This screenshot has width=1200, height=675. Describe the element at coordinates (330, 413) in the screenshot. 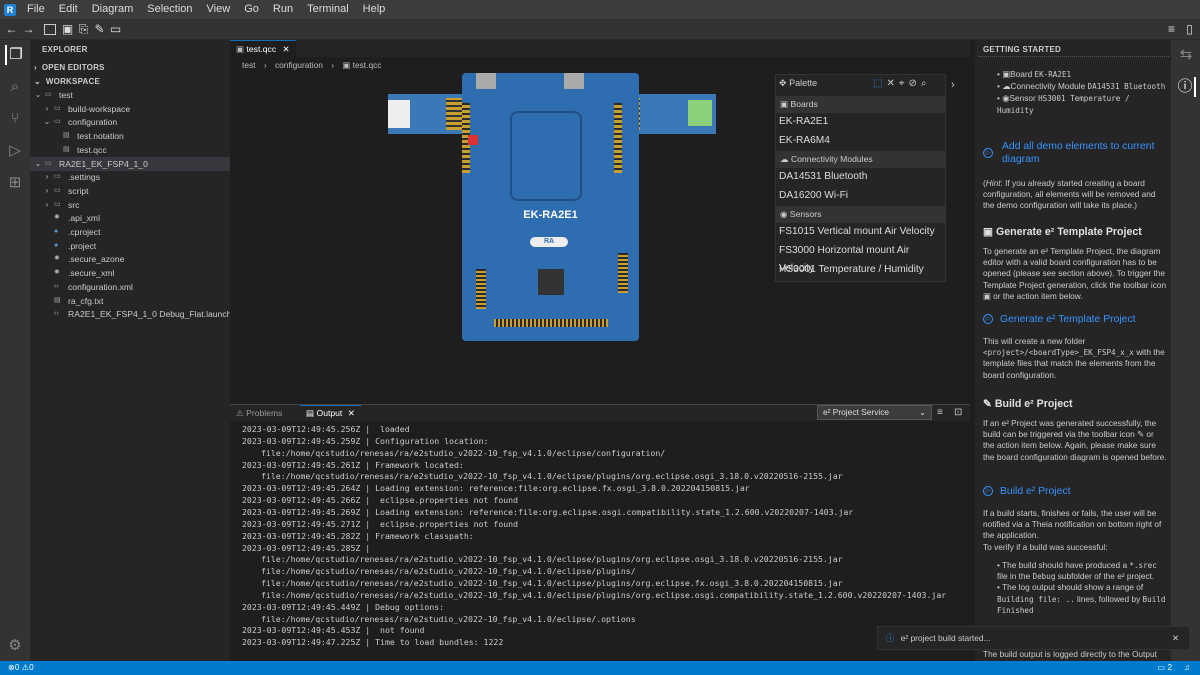

I see `tab-output: ▤ Output ✕` at that location.